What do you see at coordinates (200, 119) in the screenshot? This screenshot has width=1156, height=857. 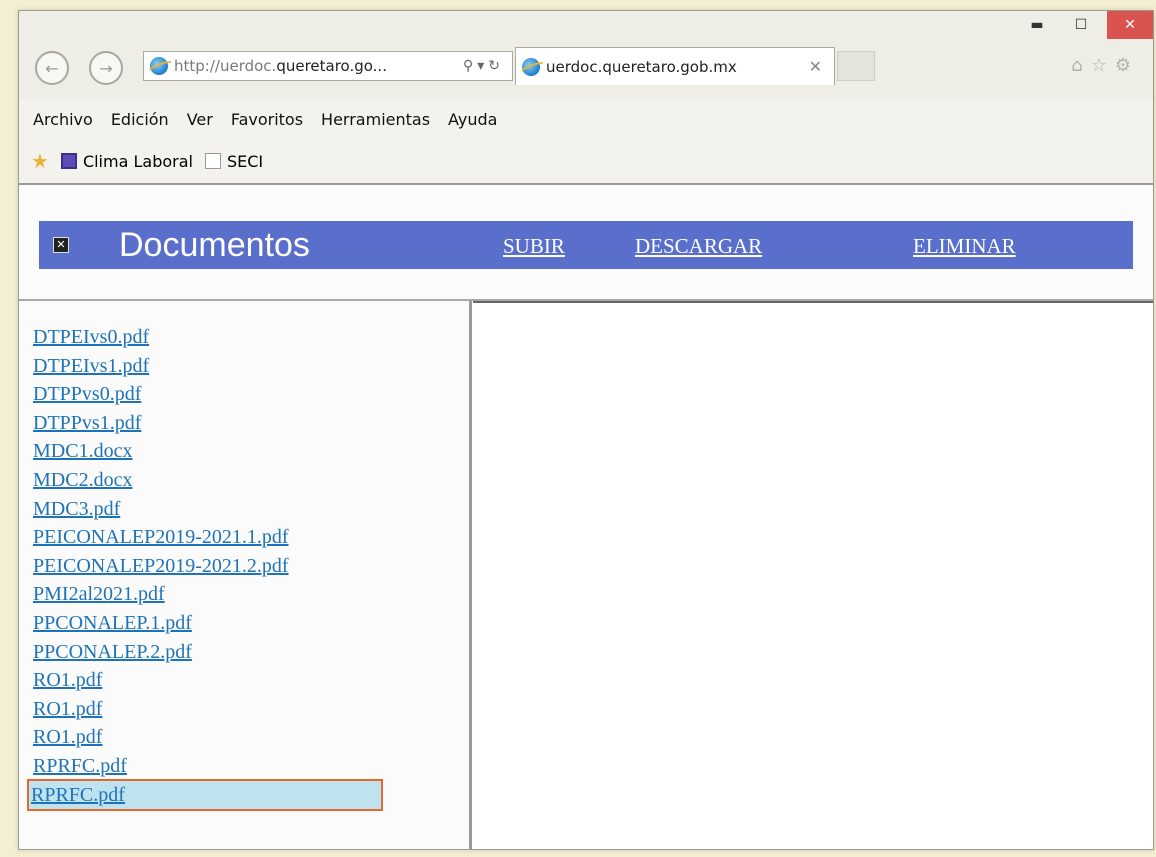 I see `menu-ver: Ver` at bounding box center [200, 119].